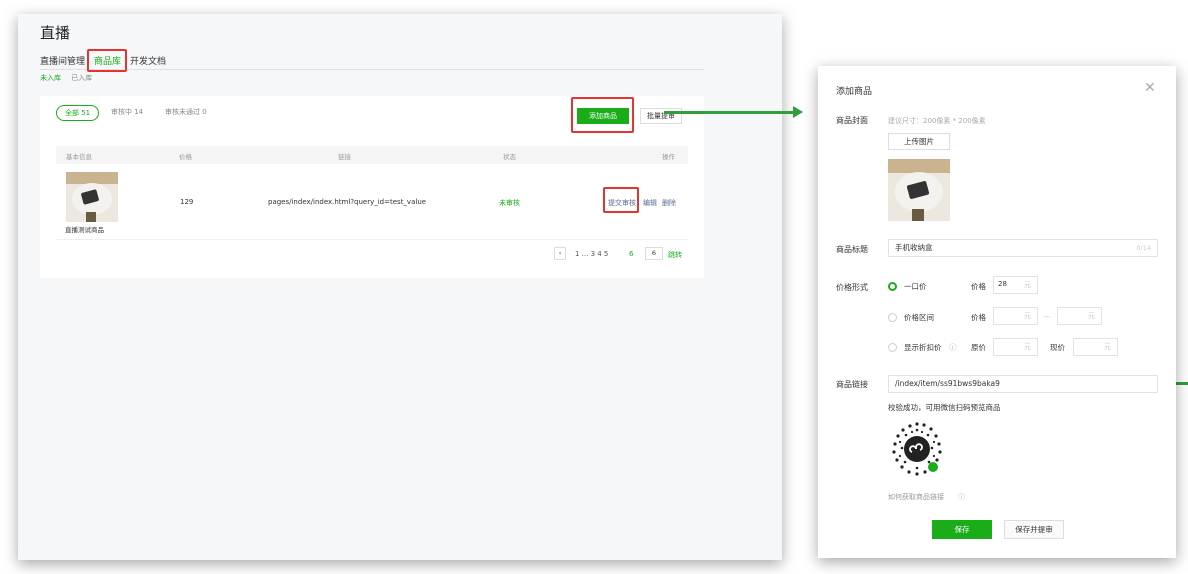 The width and height of the screenshot is (1188, 574). What do you see at coordinates (1150, 88) in the screenshot?
I see `close-icon: ✕` at bounding box center [1150, 88].